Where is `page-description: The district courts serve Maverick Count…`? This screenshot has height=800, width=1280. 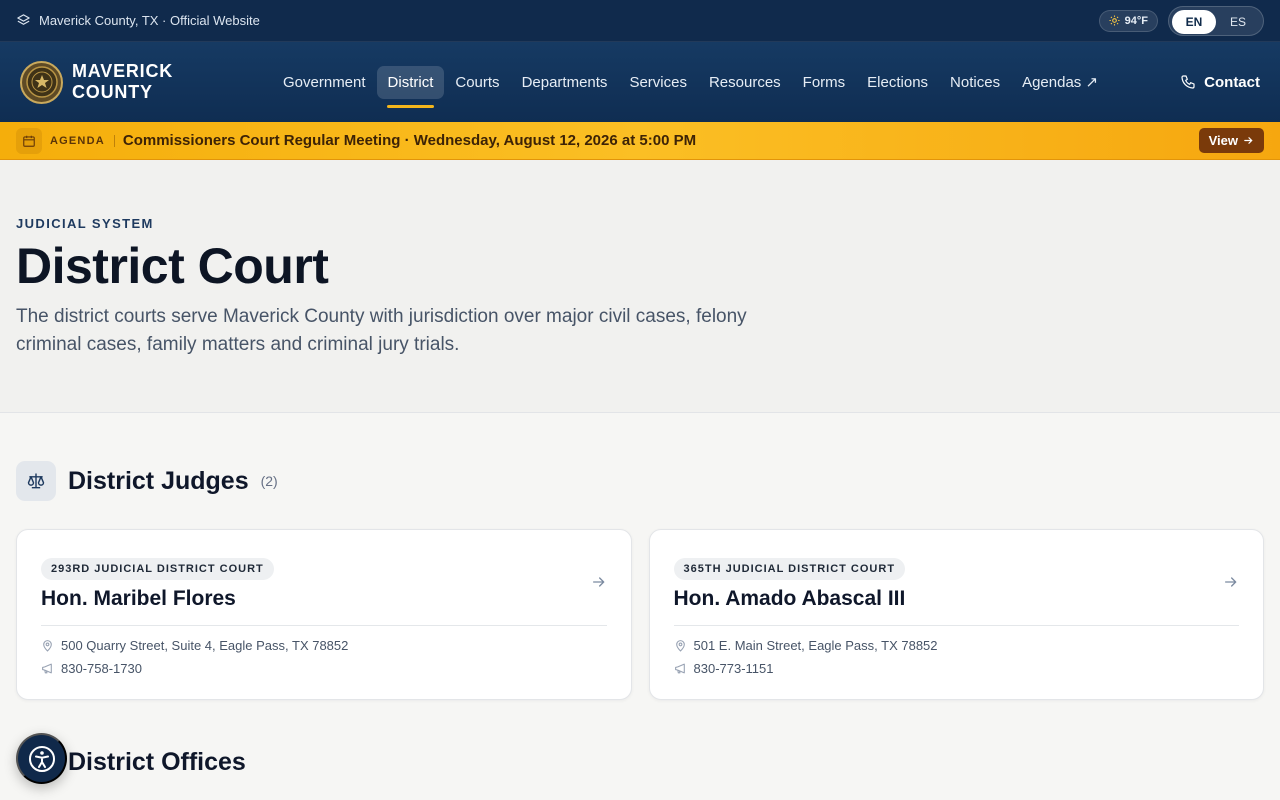 page-description: The district courts serve Maverick Count… is located at coordinates (381, 330).